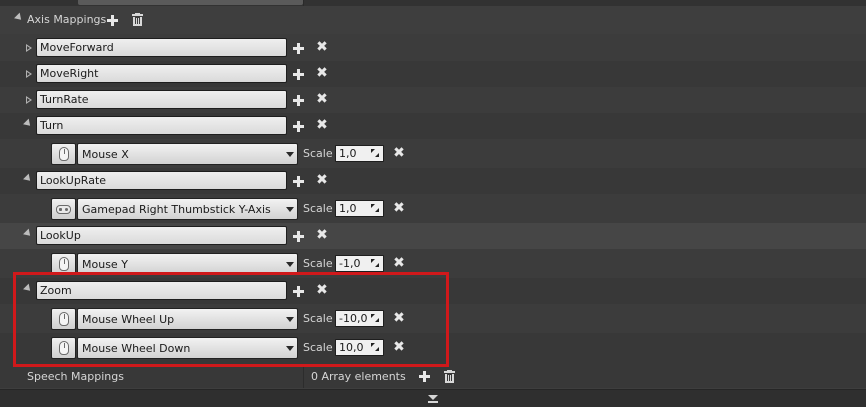  I want to click on key-select: Mouse Wheel Down, so click(187, 348).